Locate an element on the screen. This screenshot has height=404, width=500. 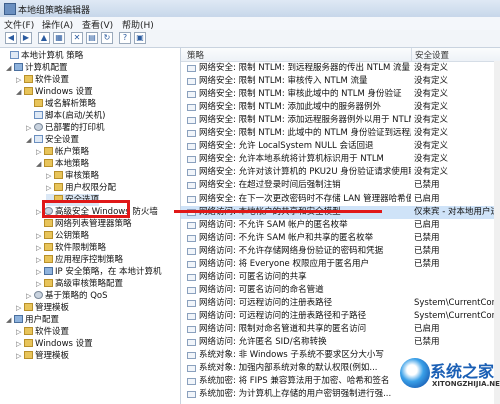
policy-row: 网络安全: 限制 NTLM: 到远程服务器的传出 NTLM 流量 没有定义 is located at coordinates (340, 68).